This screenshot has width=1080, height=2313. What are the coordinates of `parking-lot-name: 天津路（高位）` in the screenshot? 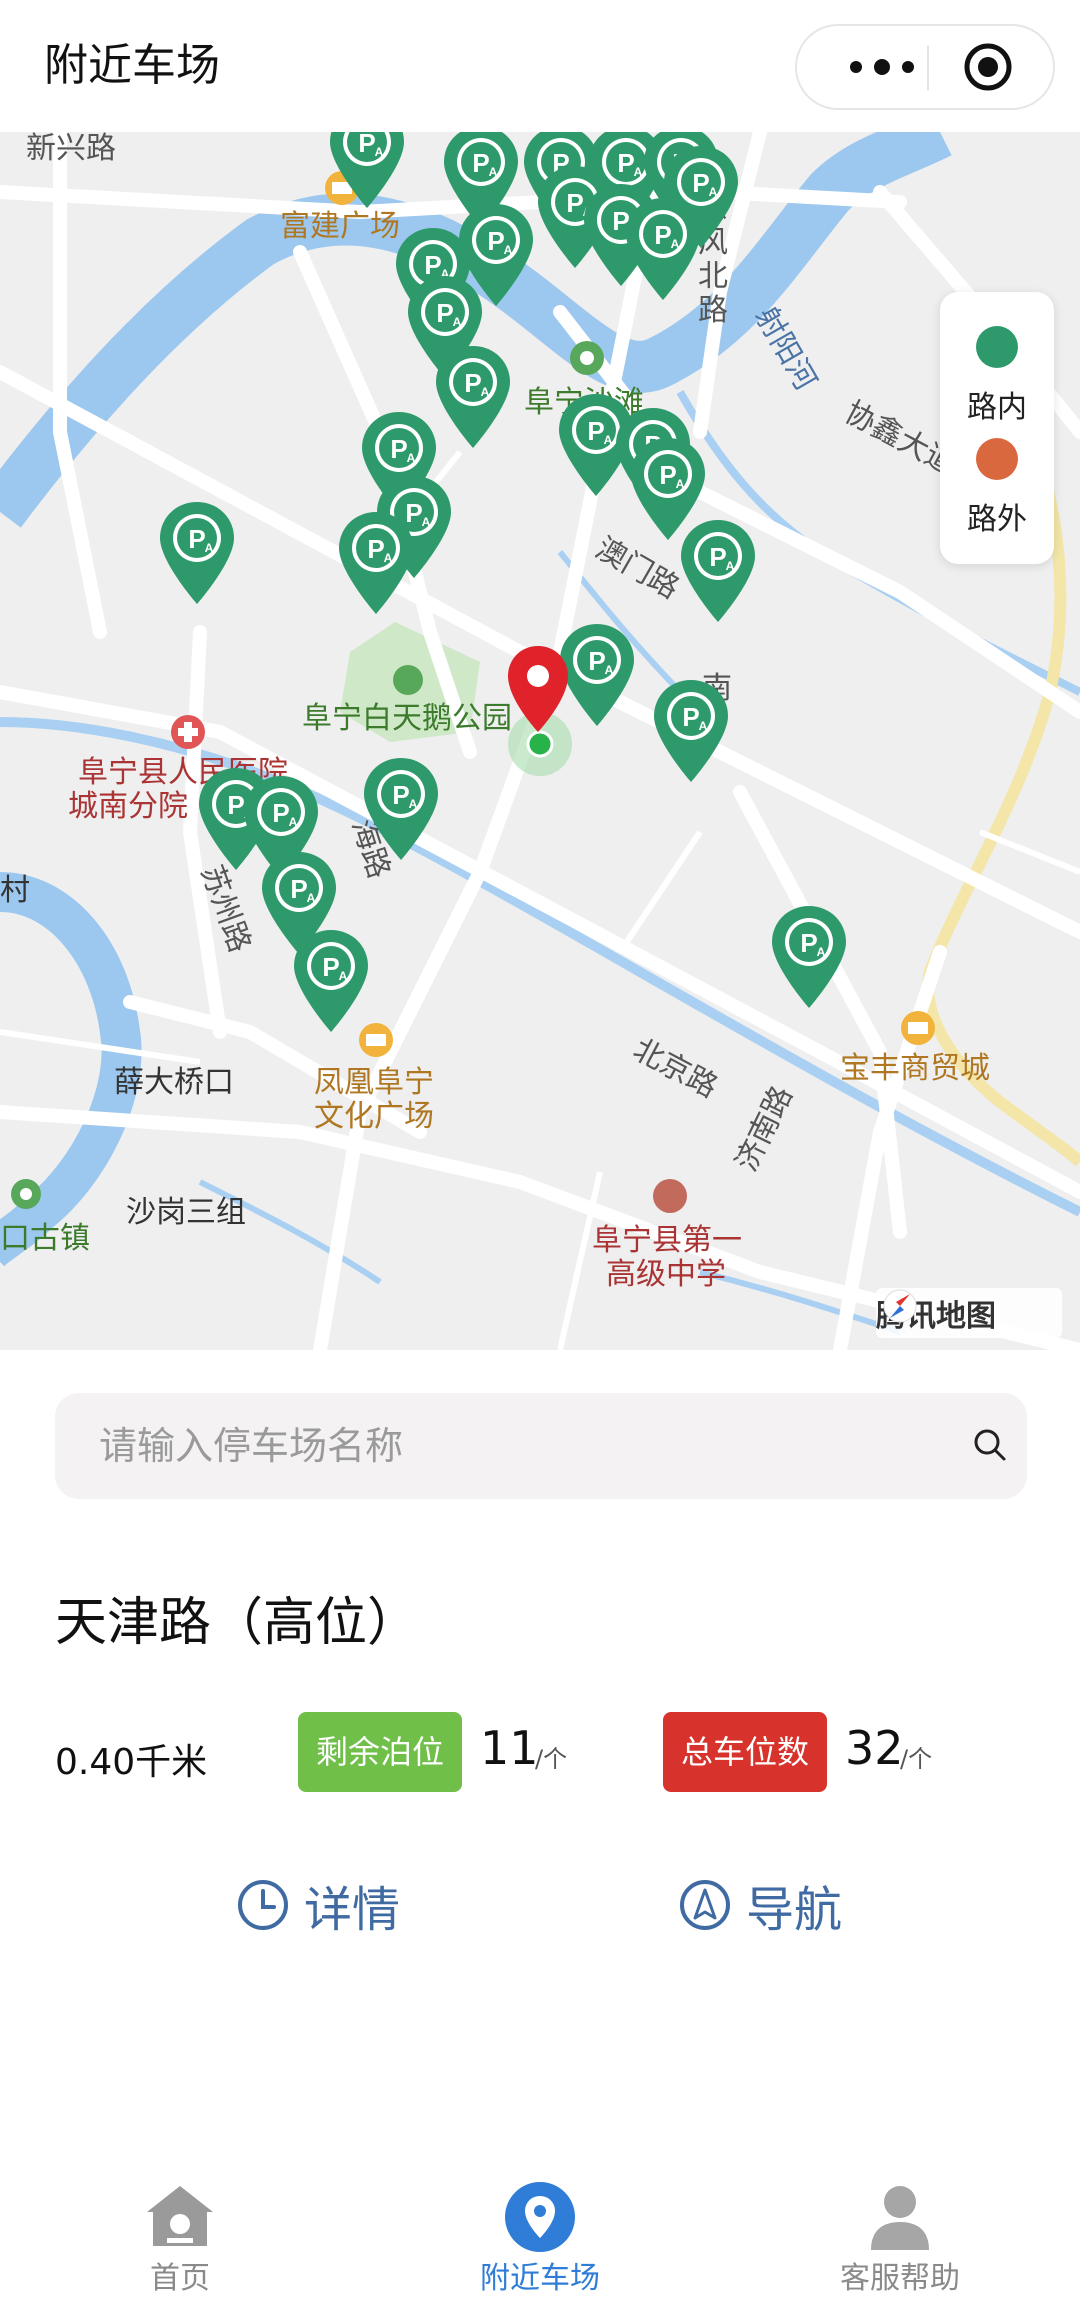 It's located at (237, 1623).